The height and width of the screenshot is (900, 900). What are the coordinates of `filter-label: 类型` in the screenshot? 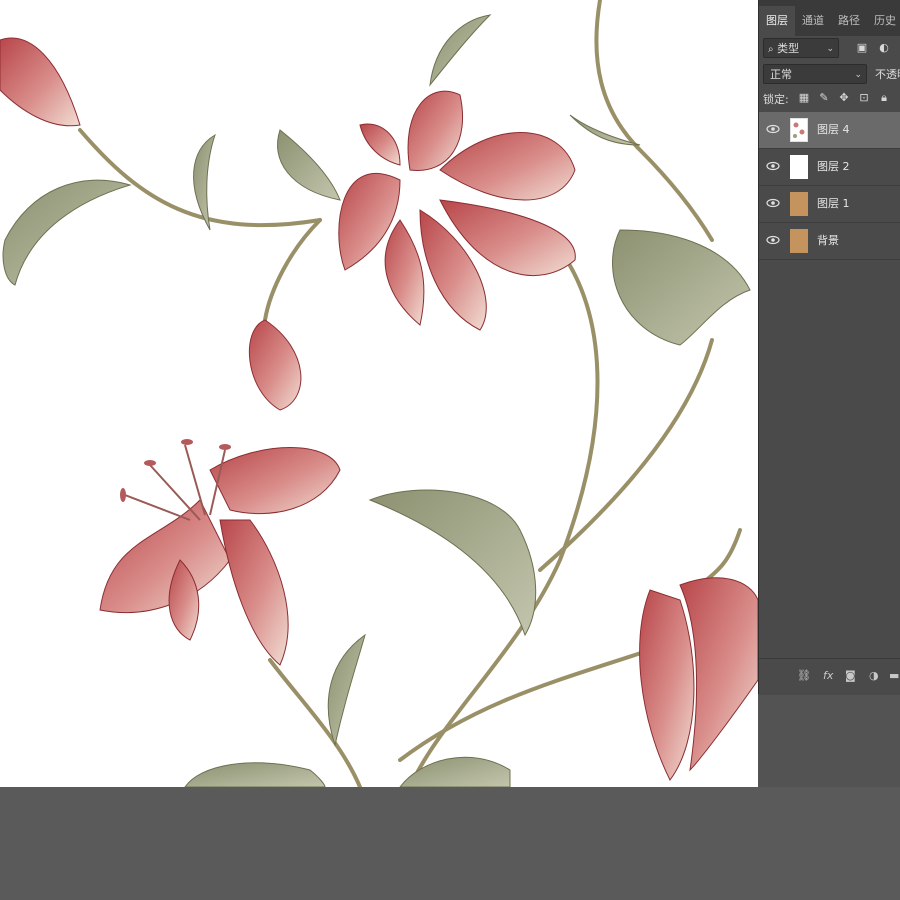 It's located at (788, 48).